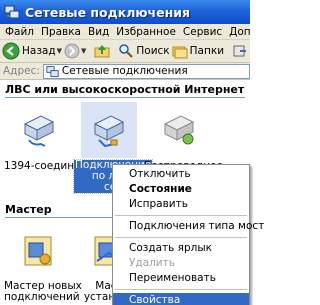 This screenshot has width=320, height=305. What do you see at coordinates (181, 174) in the screenshot?
I see `menu-item-disconnect: Отключить` at bounding box center [181, 174].